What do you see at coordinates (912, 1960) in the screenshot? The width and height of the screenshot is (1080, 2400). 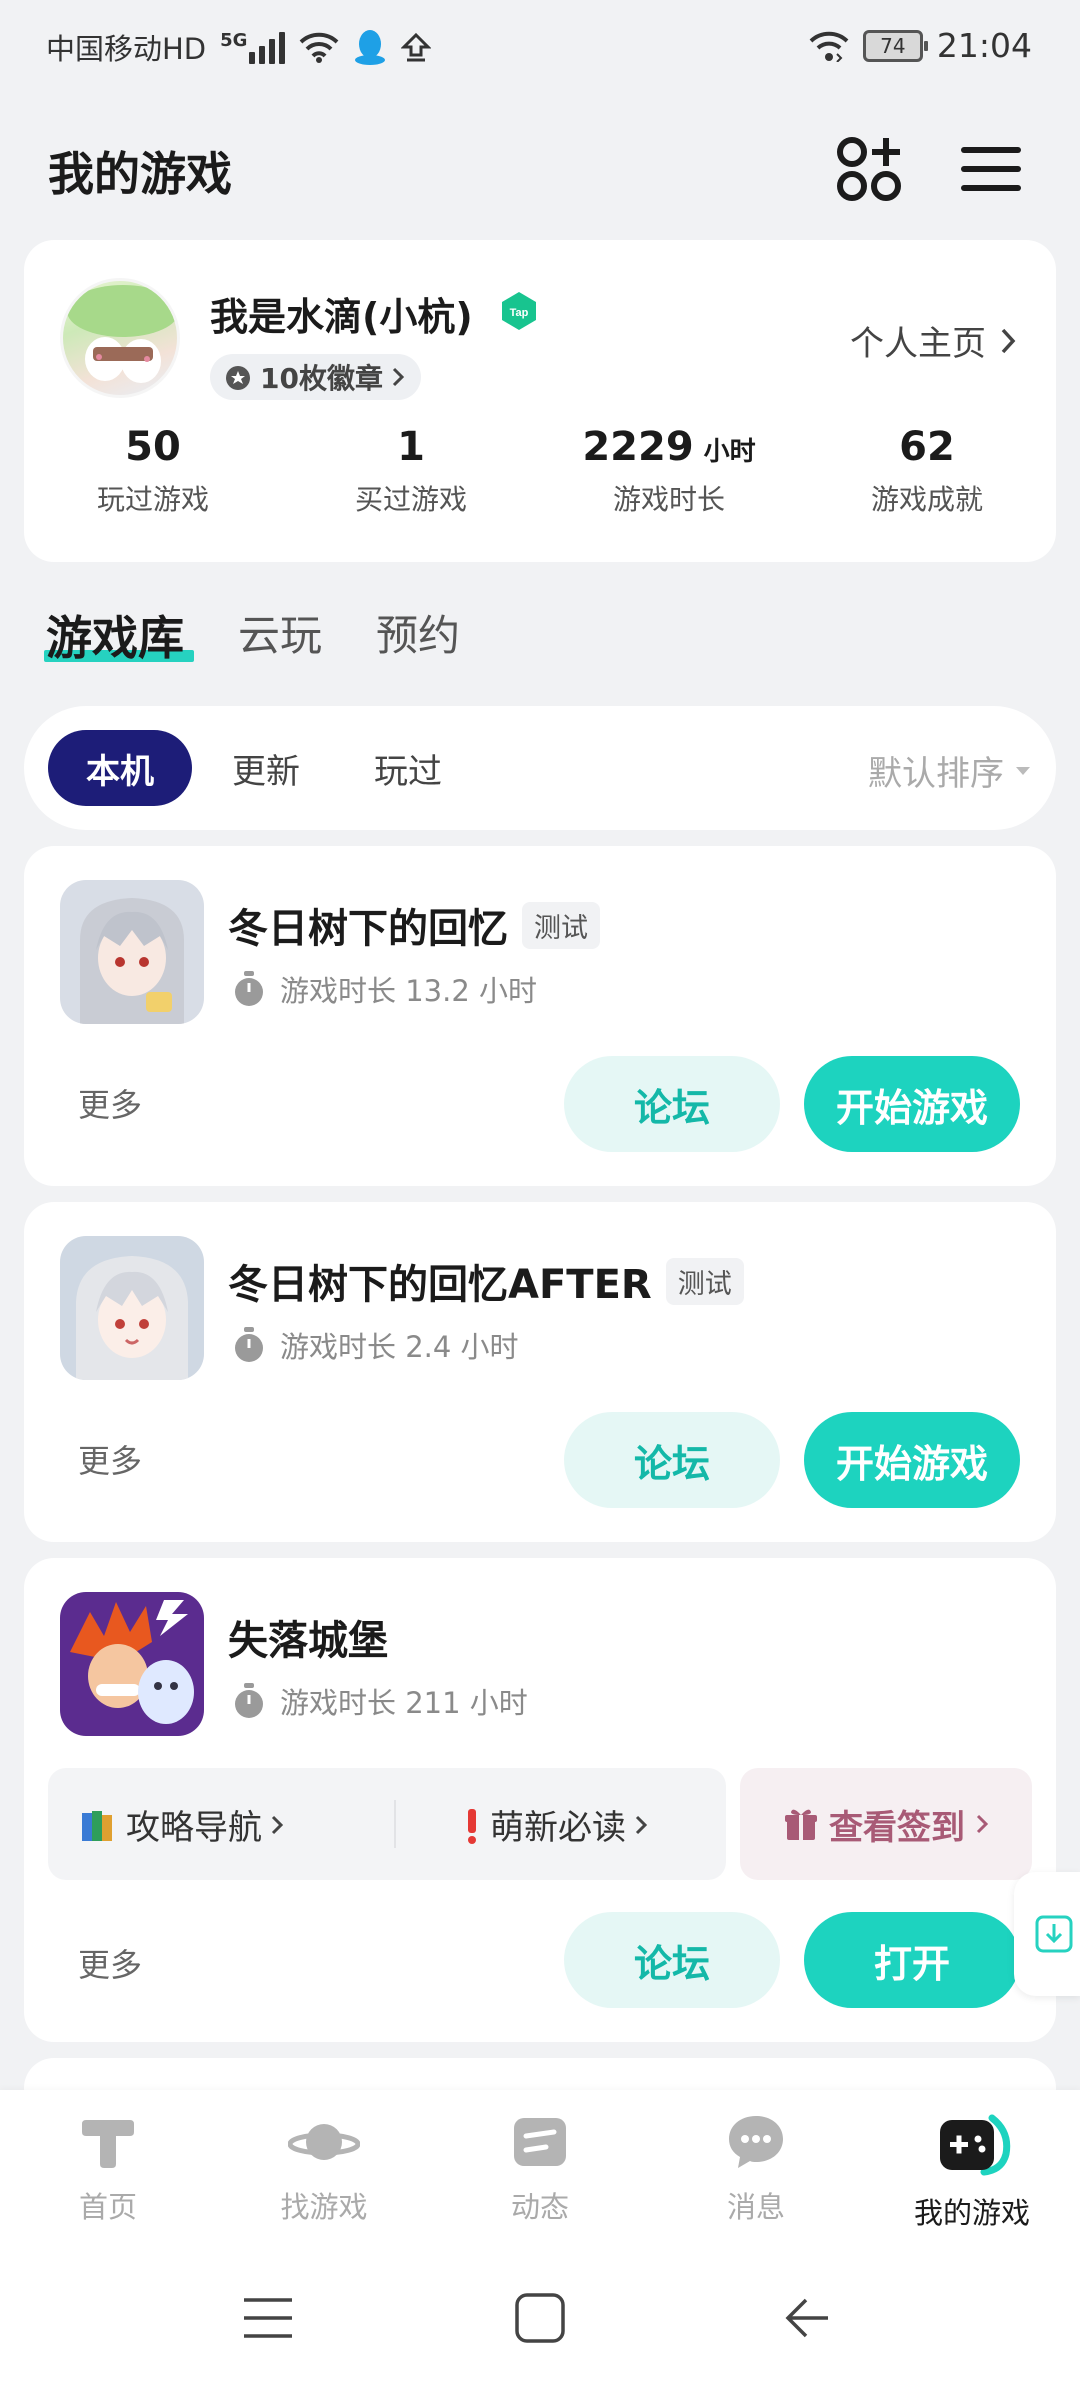 I see `open-game-button: 打开` at bounding box center [912, 1960].